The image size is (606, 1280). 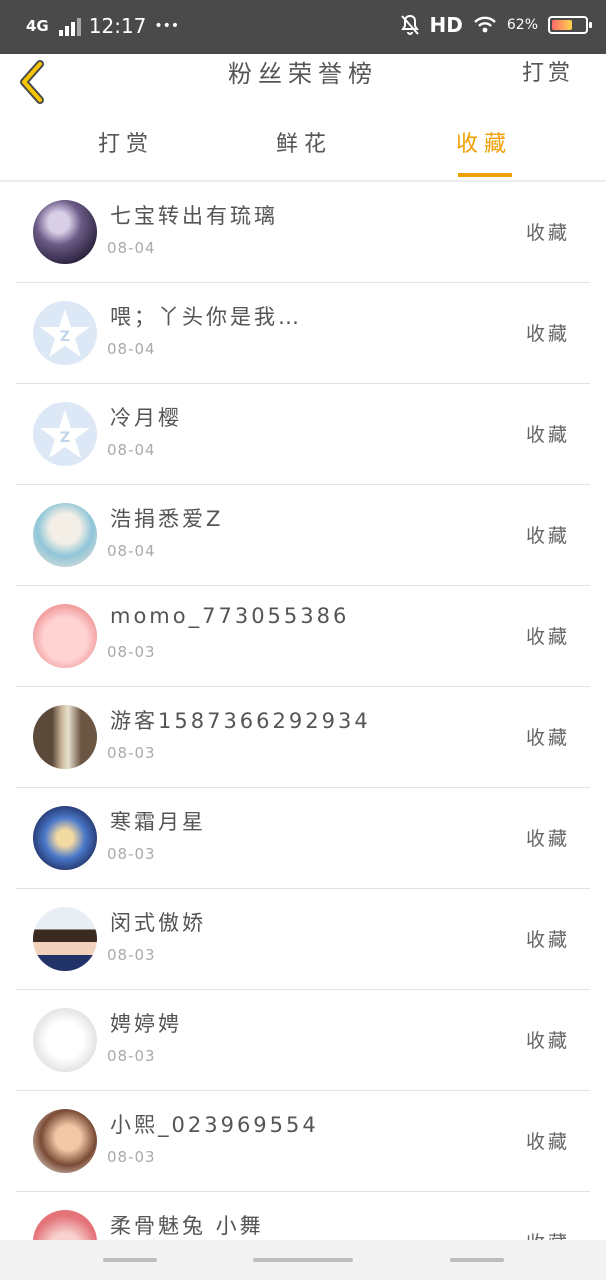 I want to click on list-item: momo_773055386 08-03 收藏, so click(x=303, y=636).